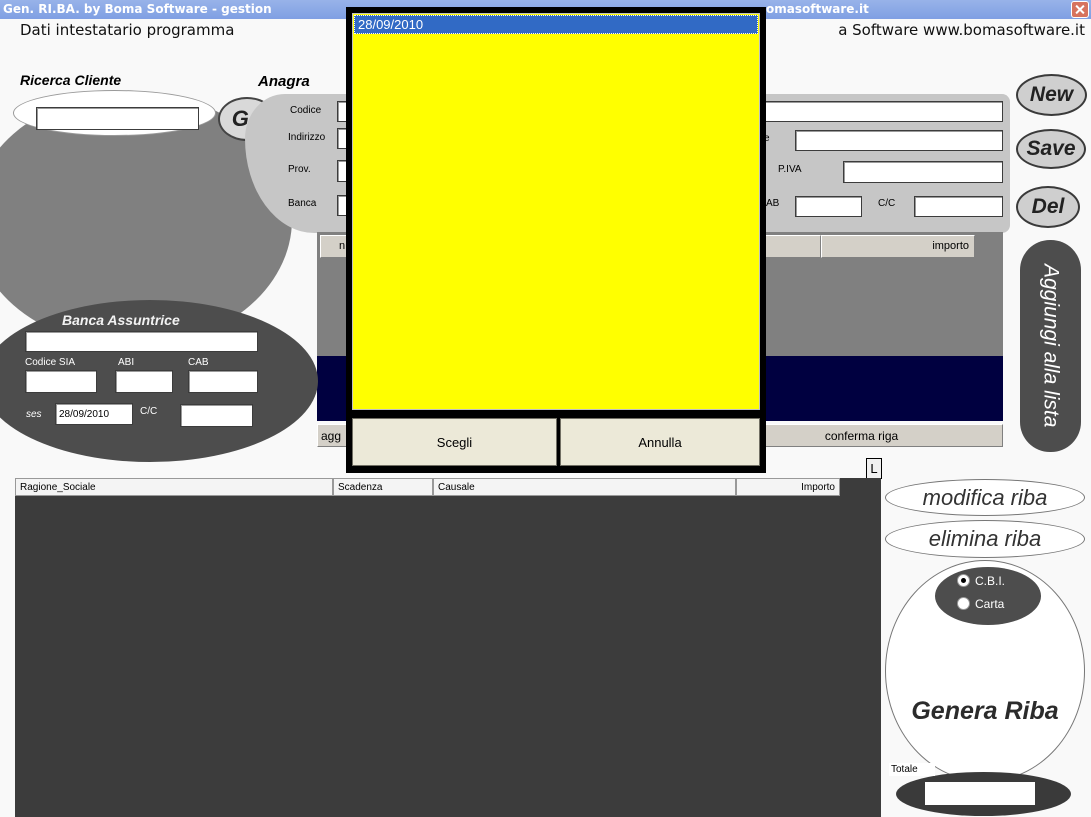 The image size is (1091, 817). What do you see at coordinates (144, 381) in the screenshot?
I see `abi-field` at bounding box center [144, 381].